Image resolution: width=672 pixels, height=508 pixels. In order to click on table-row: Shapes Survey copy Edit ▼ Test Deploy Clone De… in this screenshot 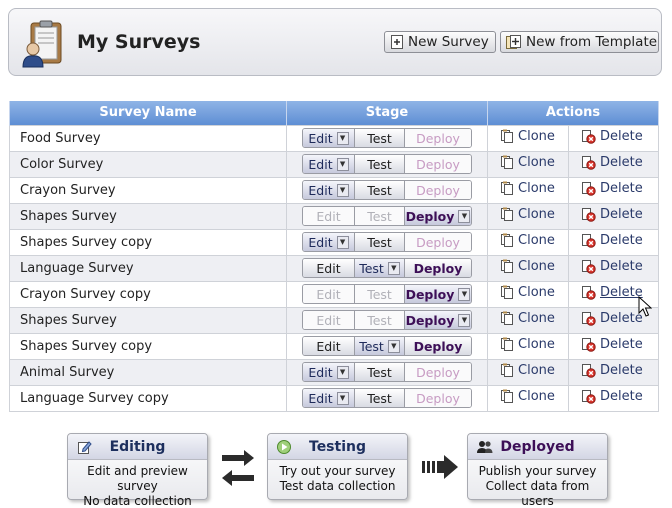, I will do `click(334, 242)`.